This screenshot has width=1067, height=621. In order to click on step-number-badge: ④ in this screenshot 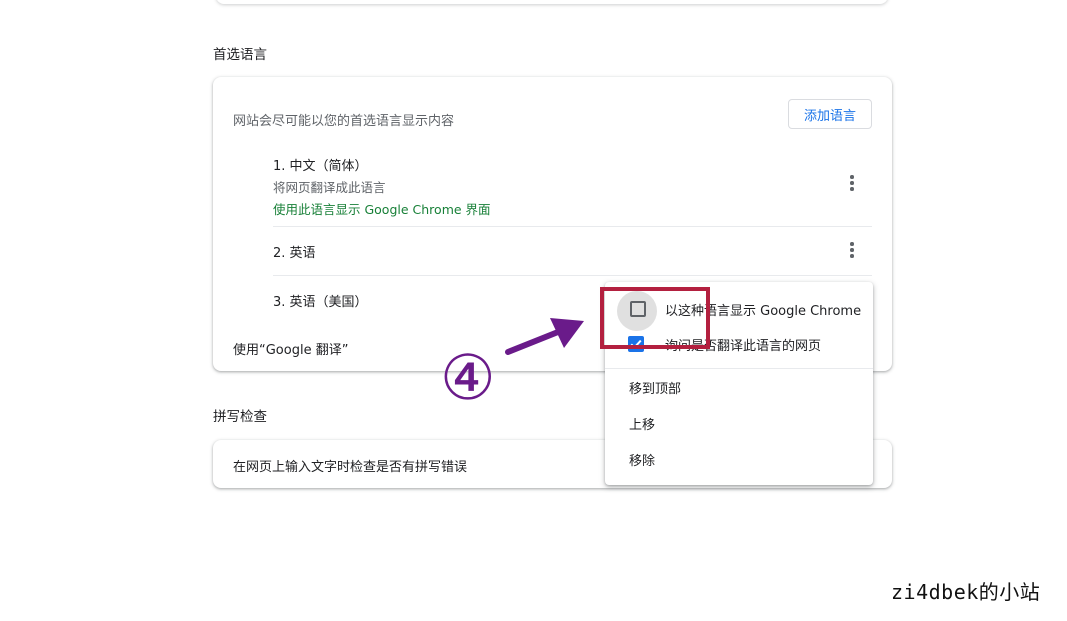, I will do `click(468, 377)`.